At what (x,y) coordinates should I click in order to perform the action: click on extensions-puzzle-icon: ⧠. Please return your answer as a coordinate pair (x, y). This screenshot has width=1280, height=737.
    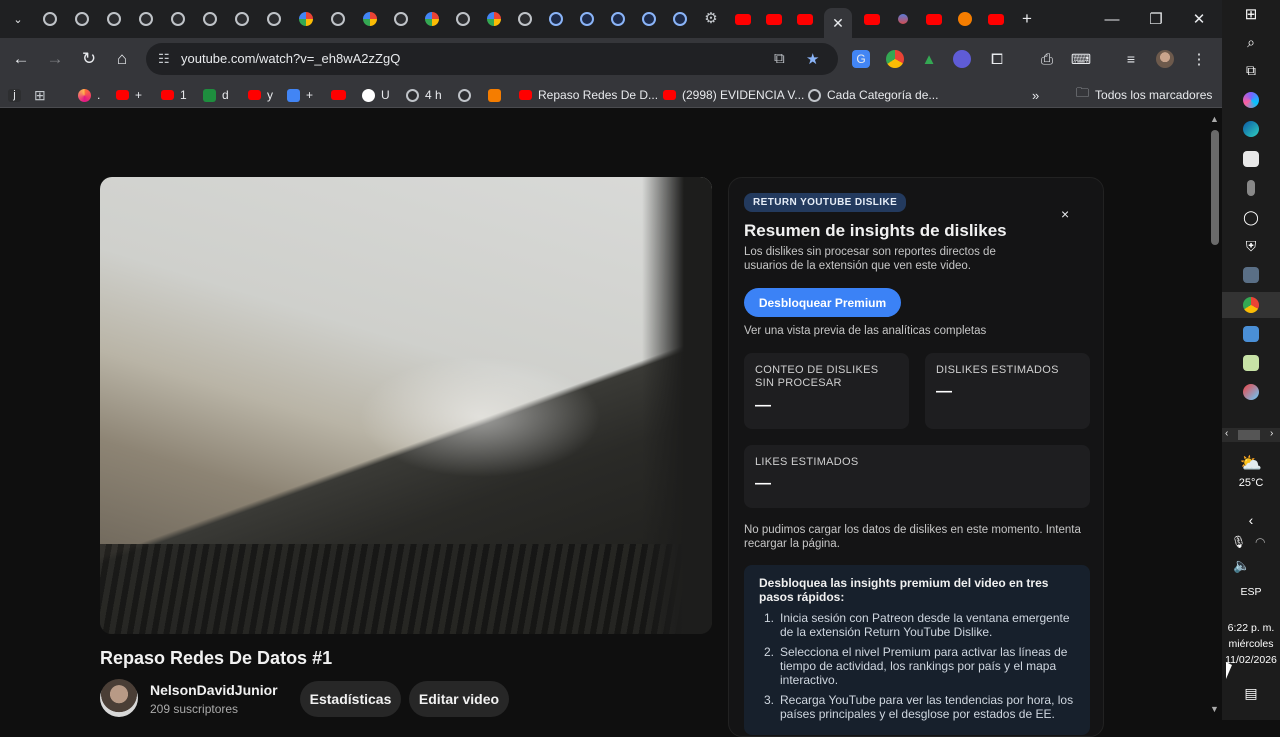
    Looking at the image, I should click on (997, 59).